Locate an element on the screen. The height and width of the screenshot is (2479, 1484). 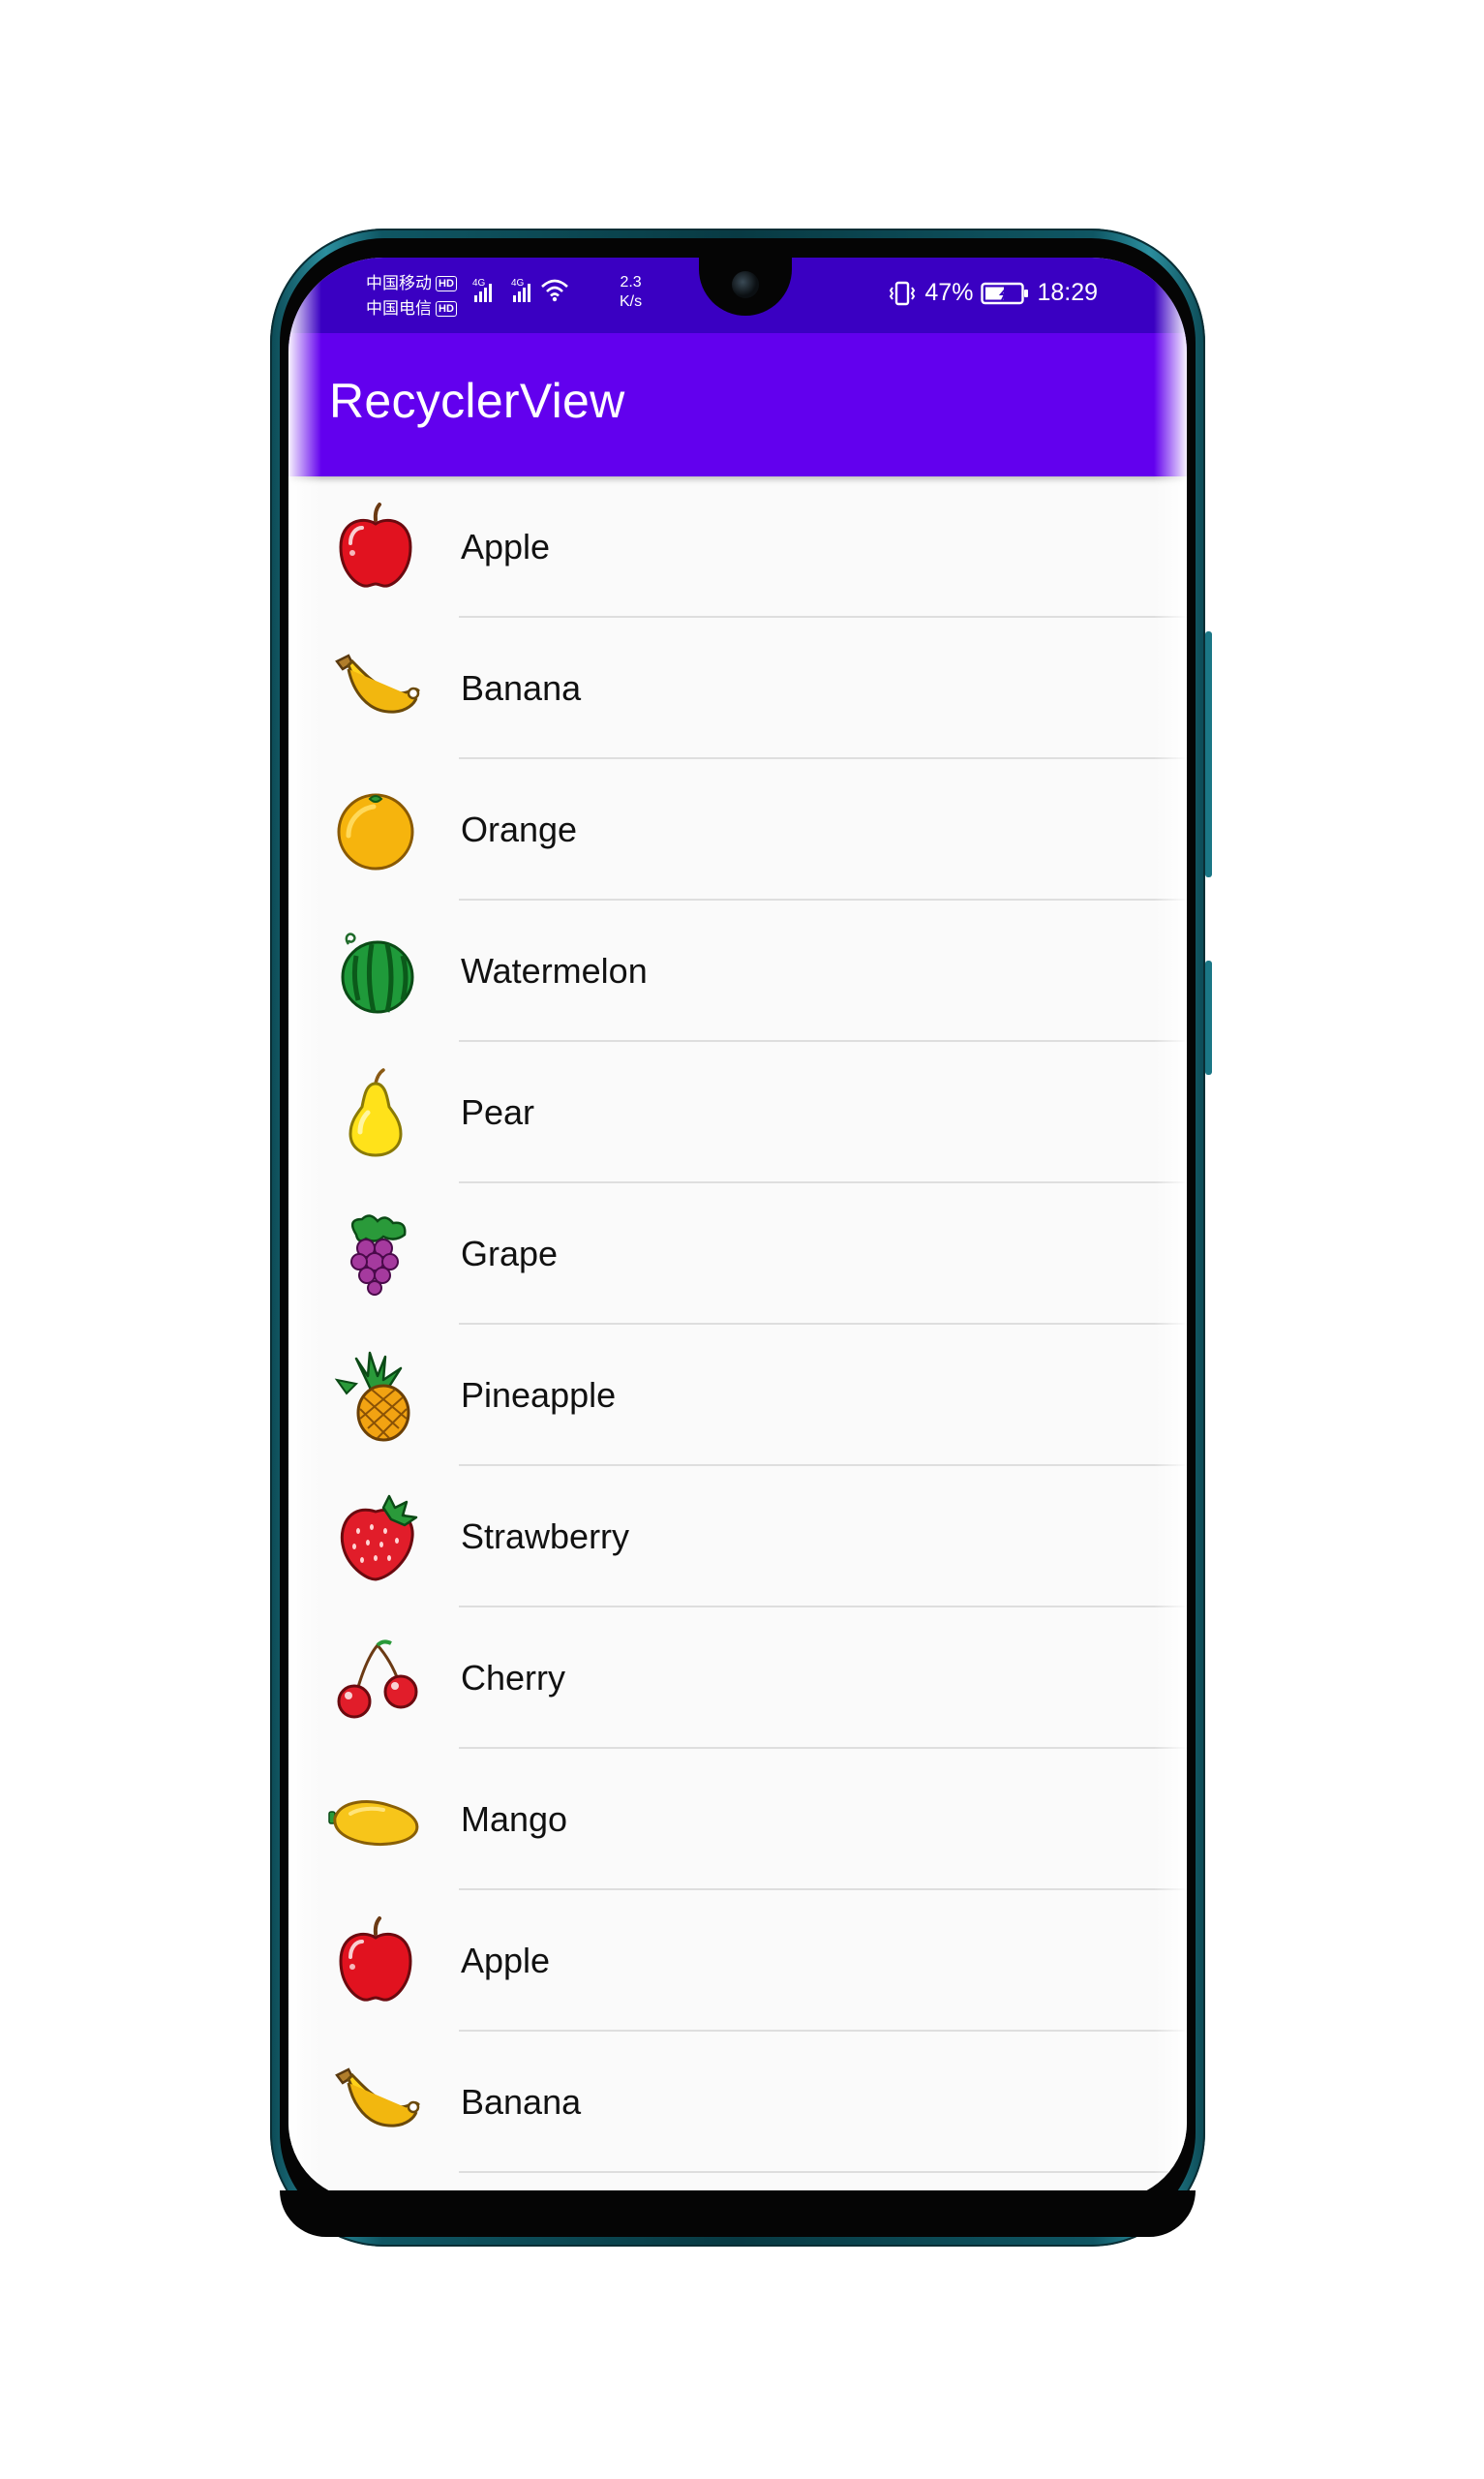
app-bar: RecyclerView is located at coordinates (737, 405).